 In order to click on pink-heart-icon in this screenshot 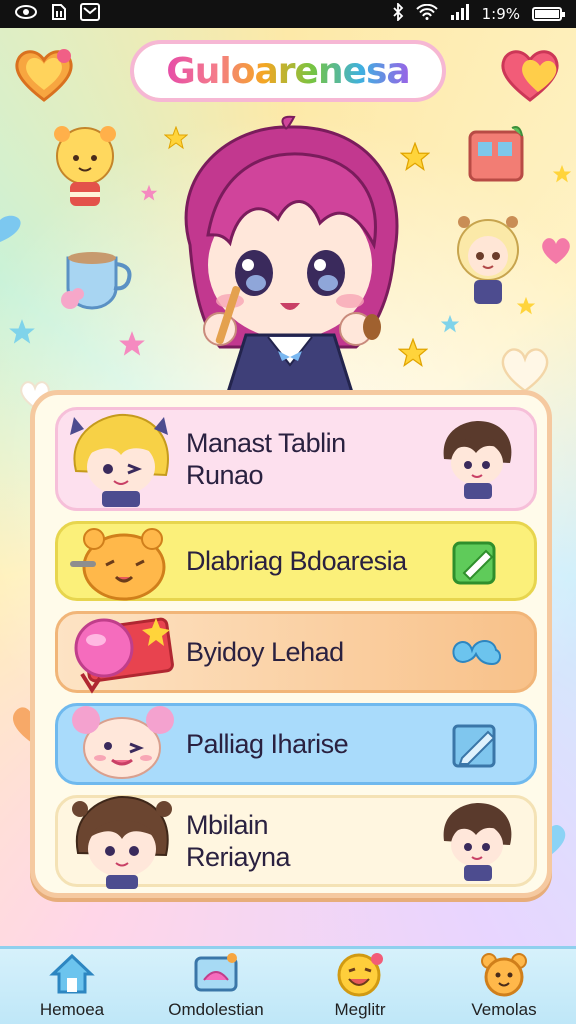, I will do `click(556, 253)`.